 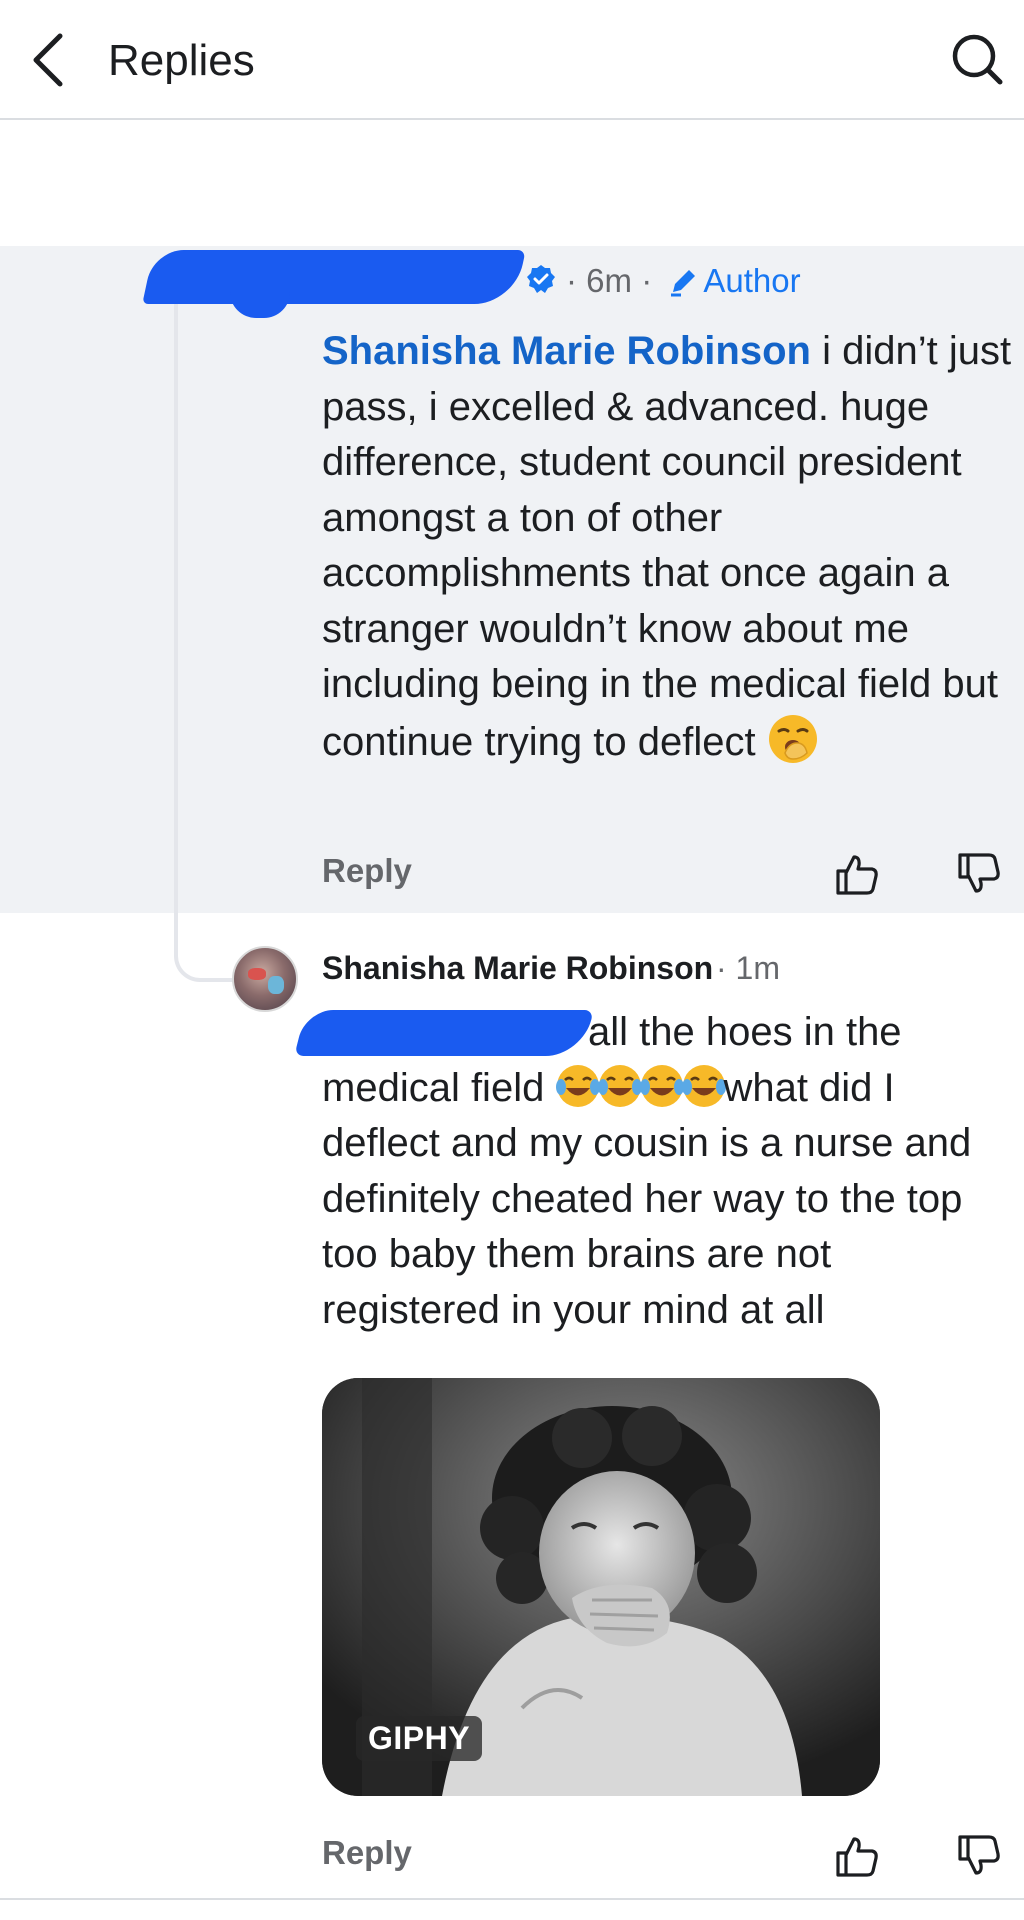 I want to click on gif-attachment: GIPHY, so click(x=601, y=1587).